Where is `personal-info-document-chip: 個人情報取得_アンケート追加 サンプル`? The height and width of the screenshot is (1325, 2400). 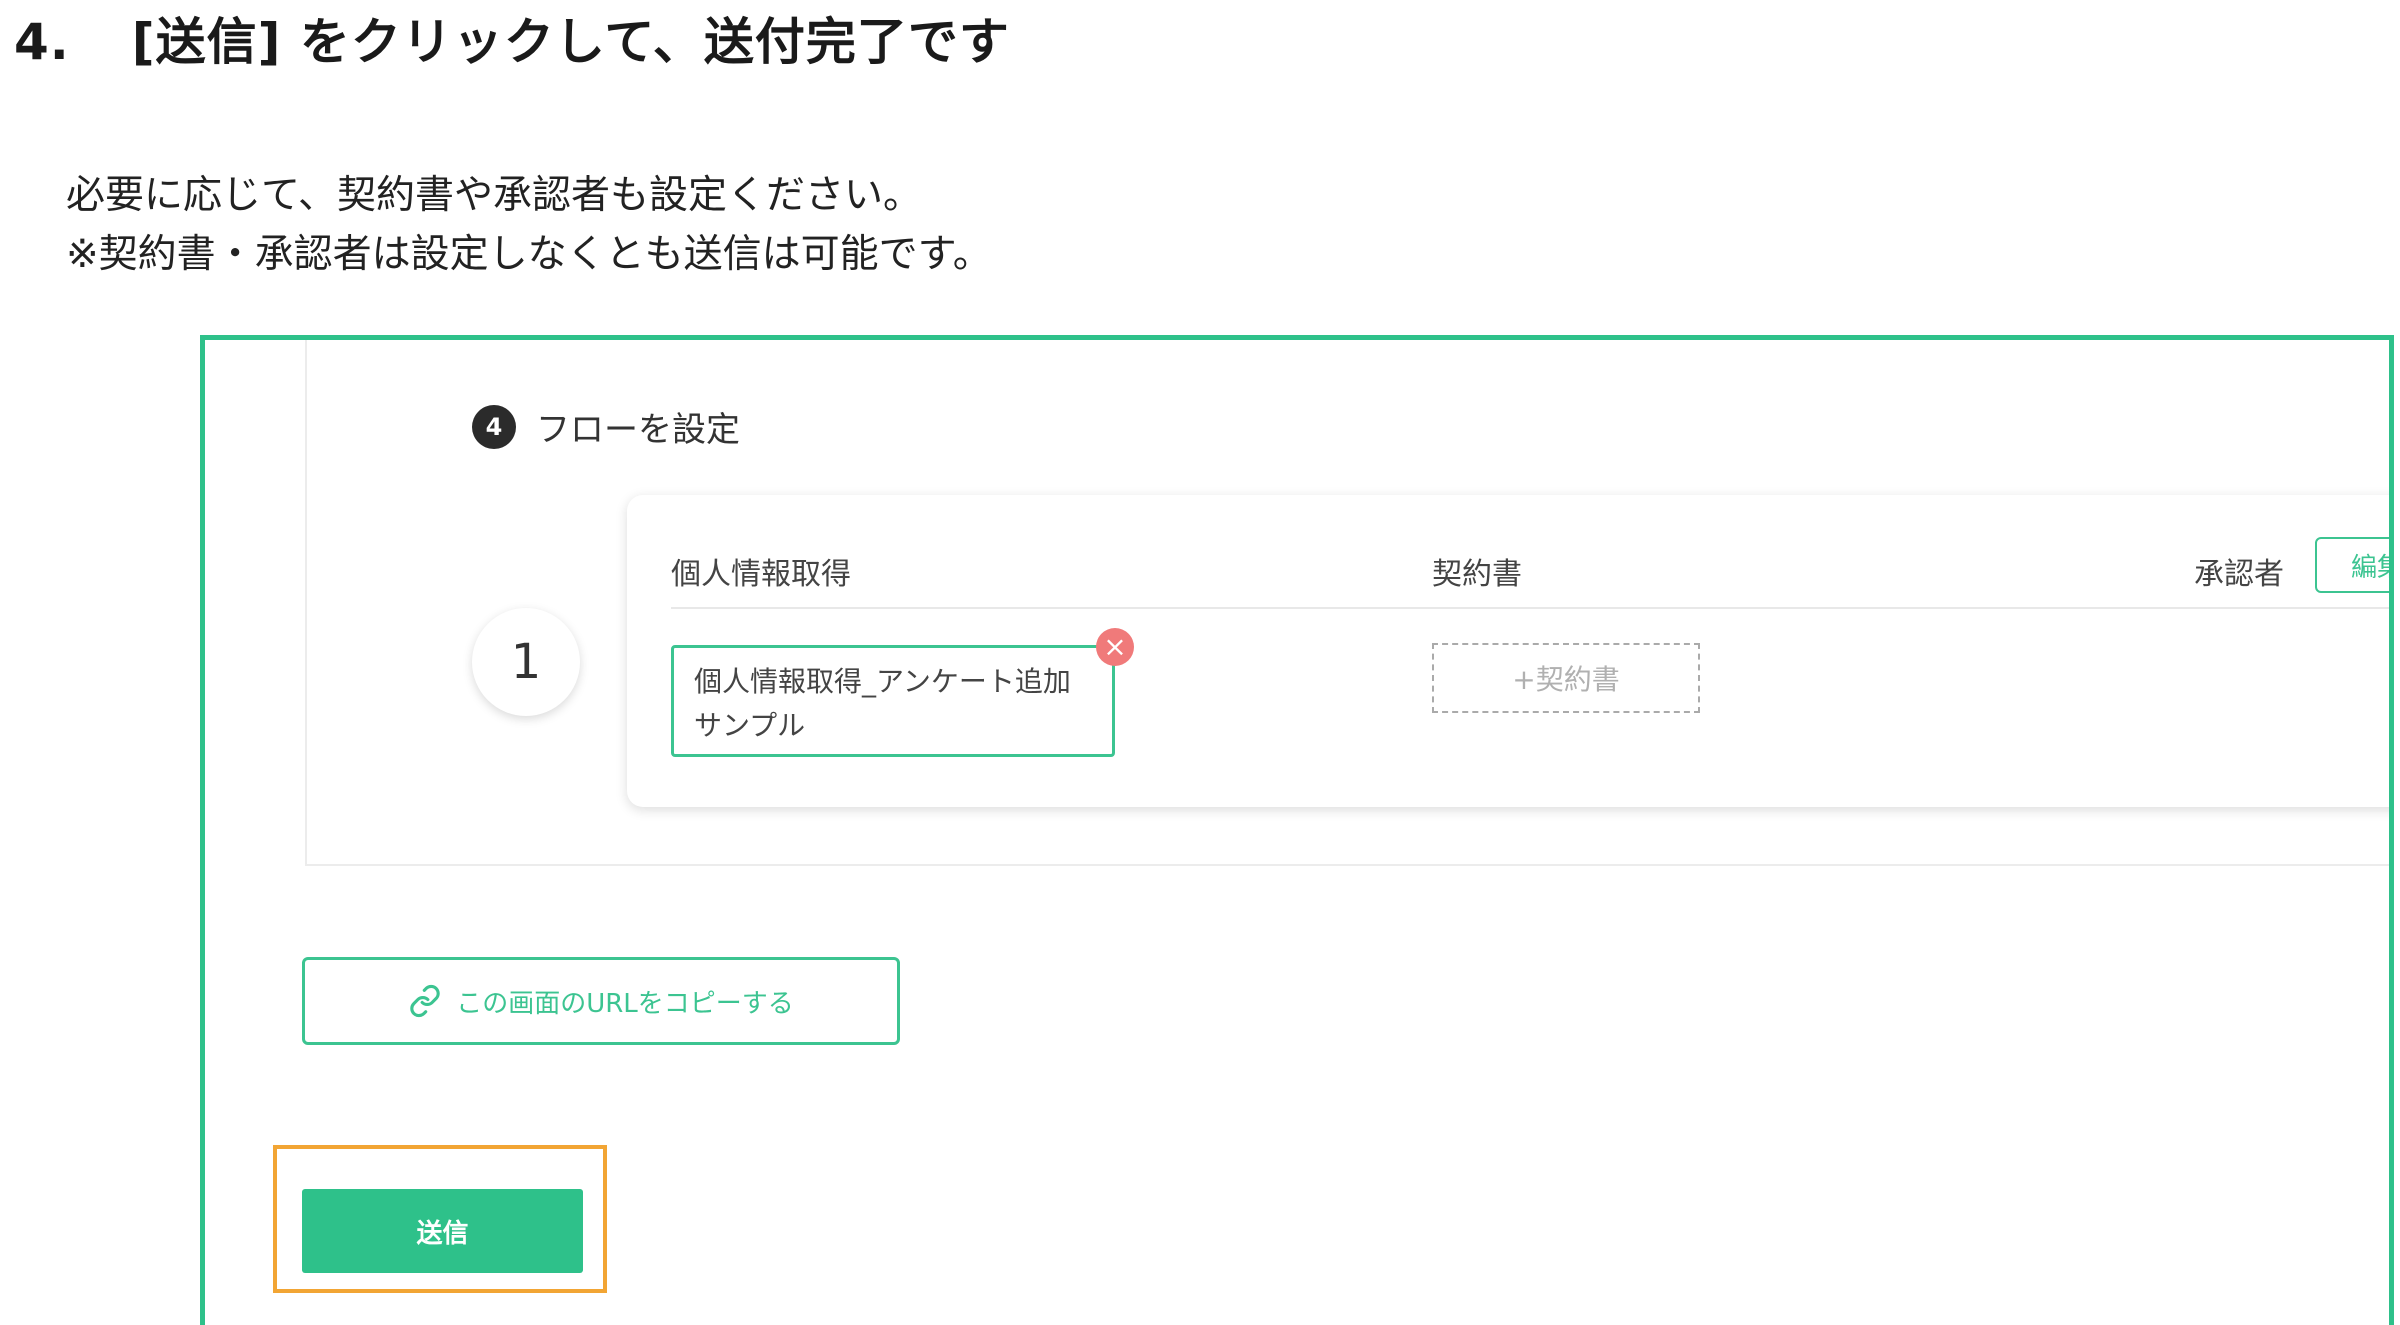 personal-info-document-chip: 個人情報取得_アンケート追加 サンプル is located at coordinates (893, 701).